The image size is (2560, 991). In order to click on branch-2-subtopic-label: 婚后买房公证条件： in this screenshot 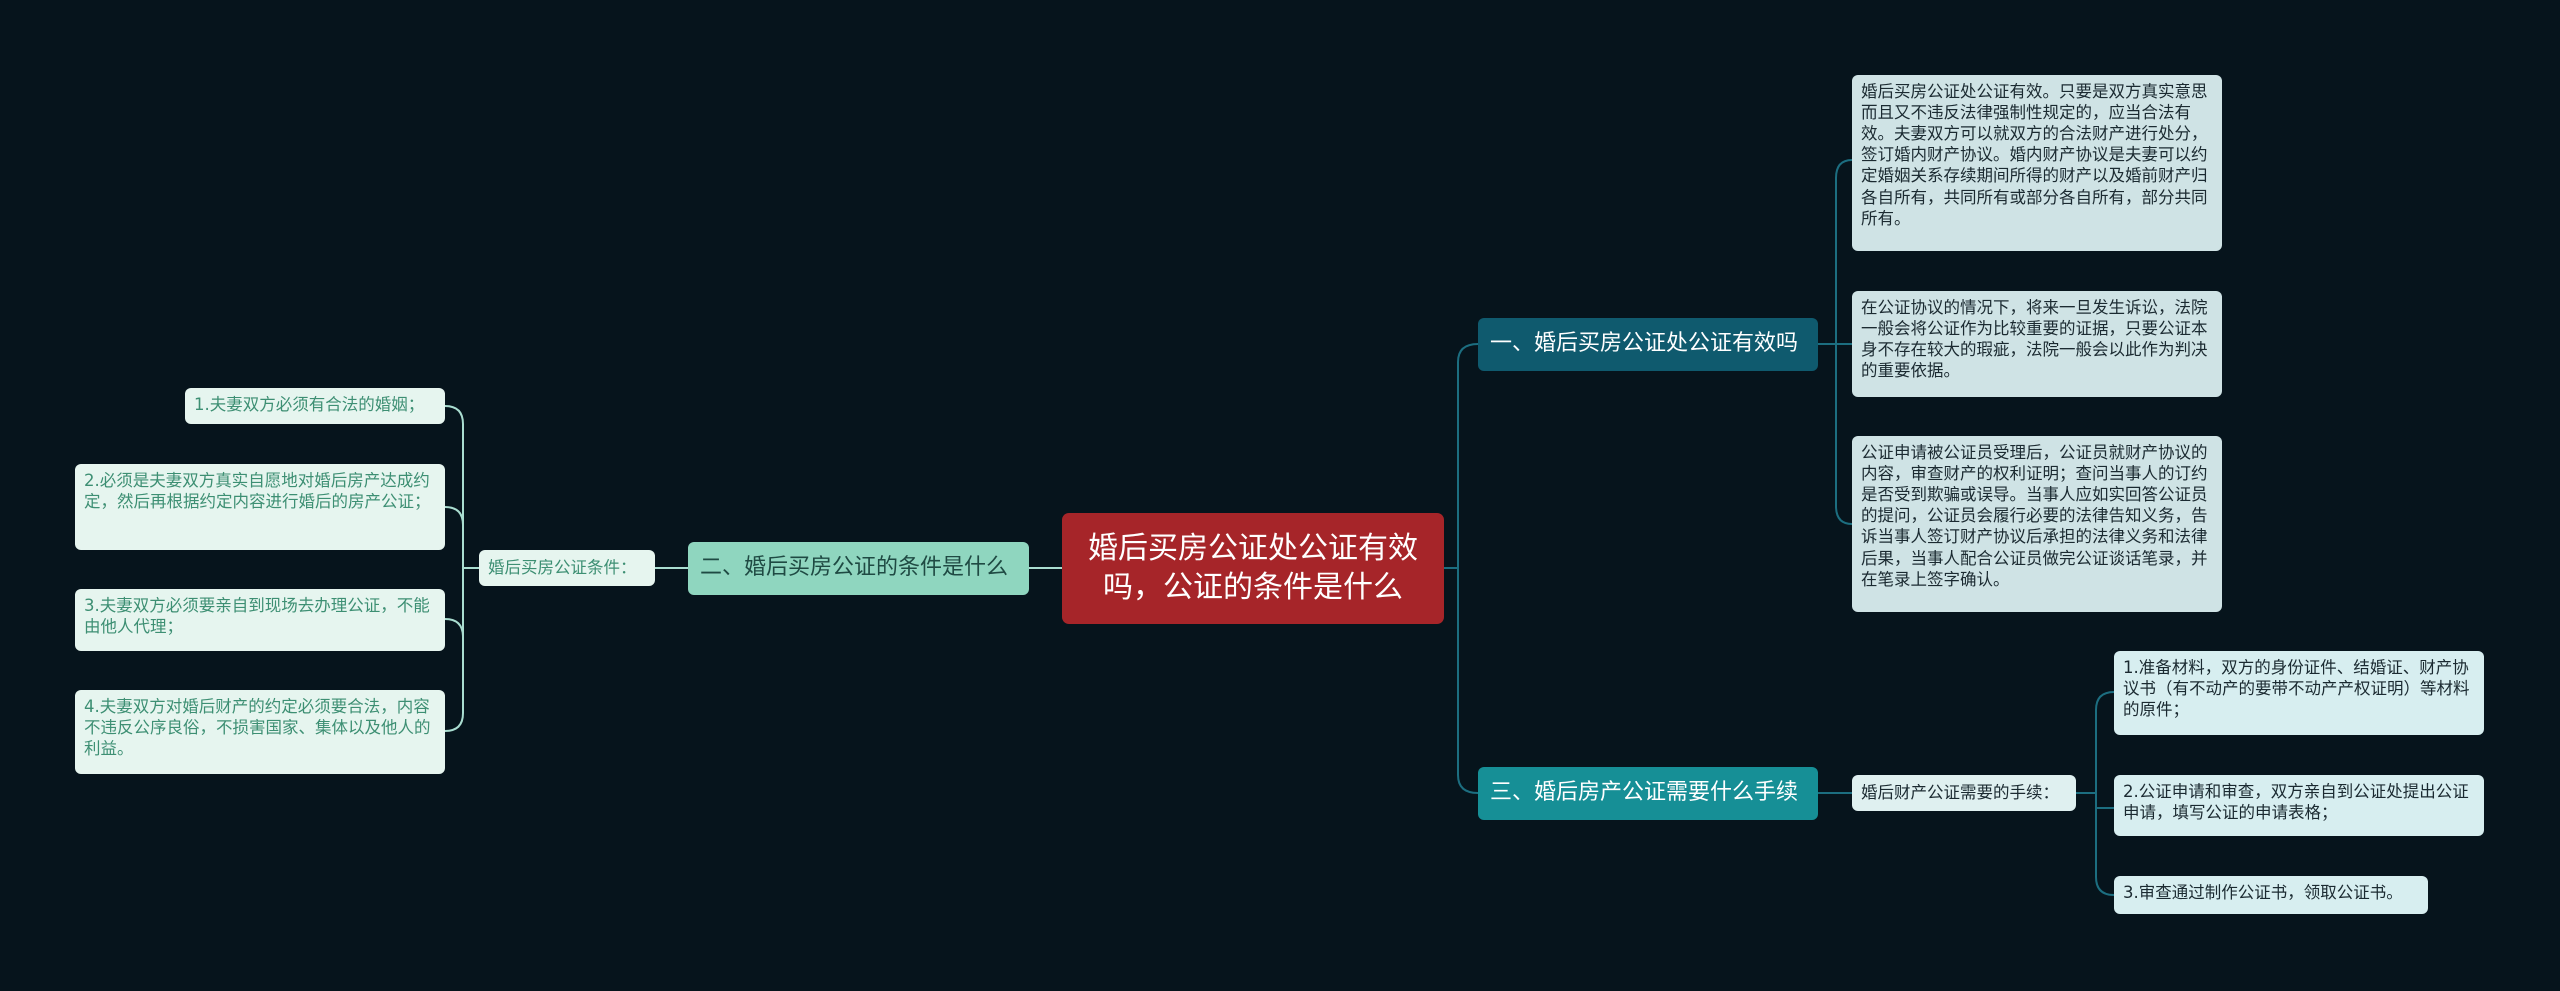, I will do `click(562, 568)`.